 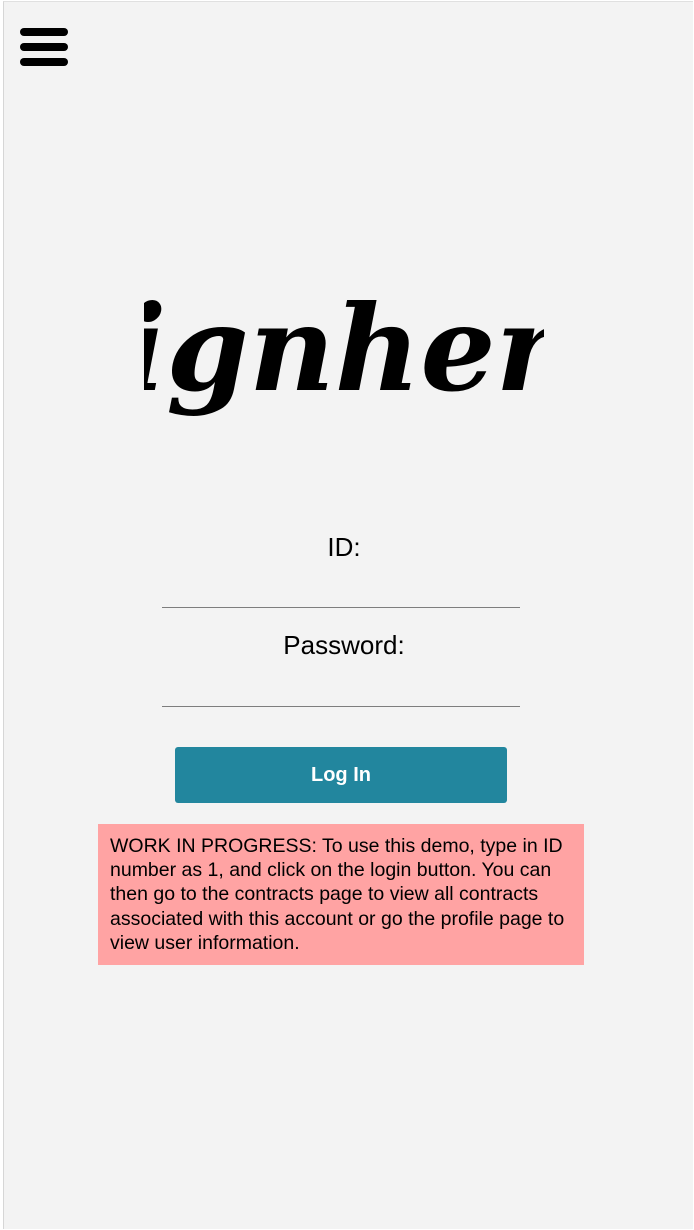 I want to click on login-button: Log In, so click(x=341, y=775).